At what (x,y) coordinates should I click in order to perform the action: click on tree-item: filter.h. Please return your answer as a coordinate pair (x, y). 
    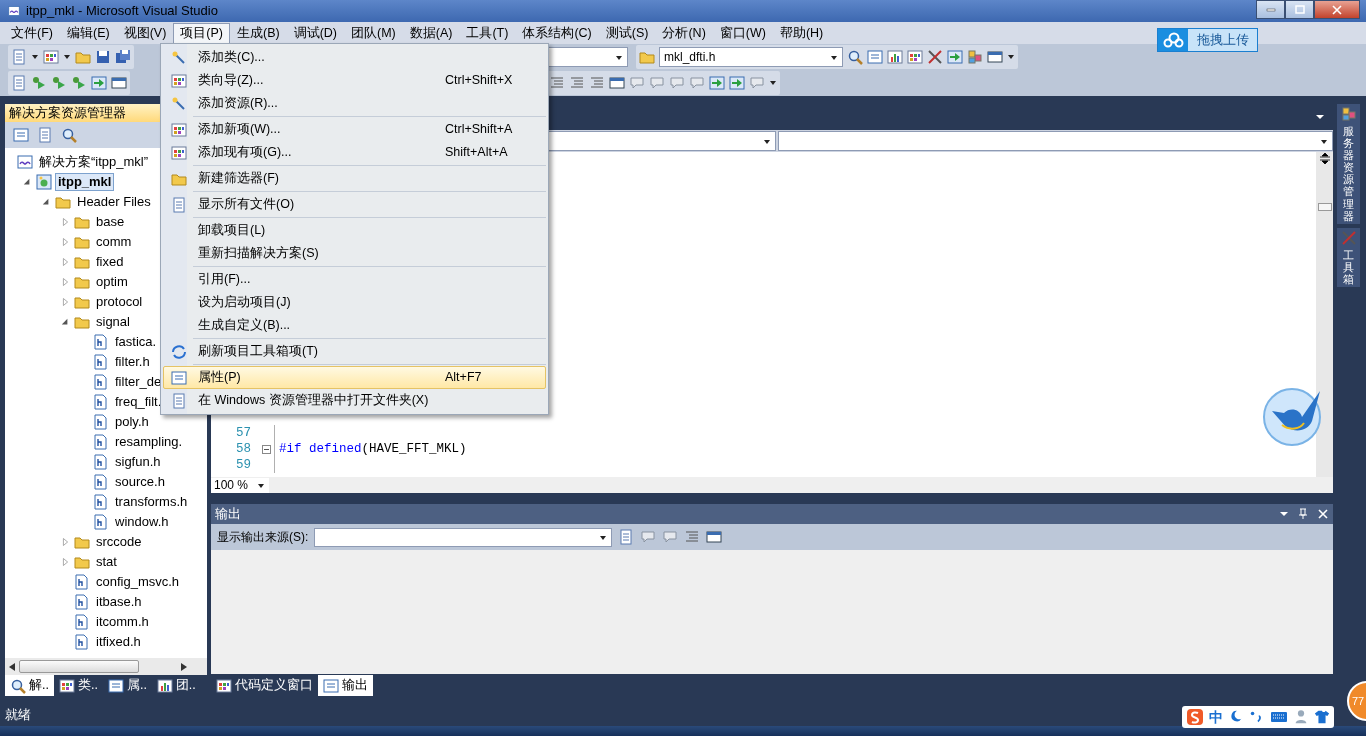
    Looking at the image, I should click on (132, 362).